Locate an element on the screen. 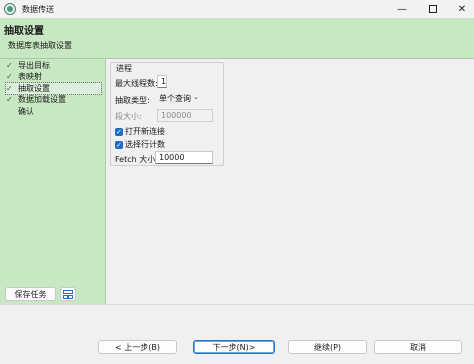 This screenshot has width=474, height=364. select-row-count-checkbox: ✓ 选择行计数 is located at coordinates (140, 144).